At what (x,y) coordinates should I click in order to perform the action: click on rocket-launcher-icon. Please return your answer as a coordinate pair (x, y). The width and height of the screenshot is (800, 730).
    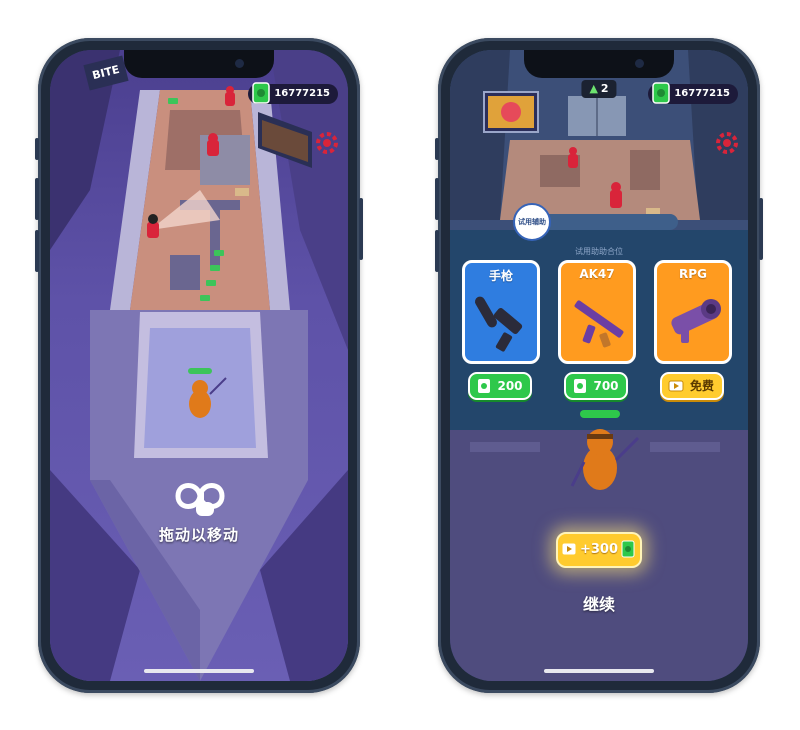
    Looking at the image, I should click on (696, 321).